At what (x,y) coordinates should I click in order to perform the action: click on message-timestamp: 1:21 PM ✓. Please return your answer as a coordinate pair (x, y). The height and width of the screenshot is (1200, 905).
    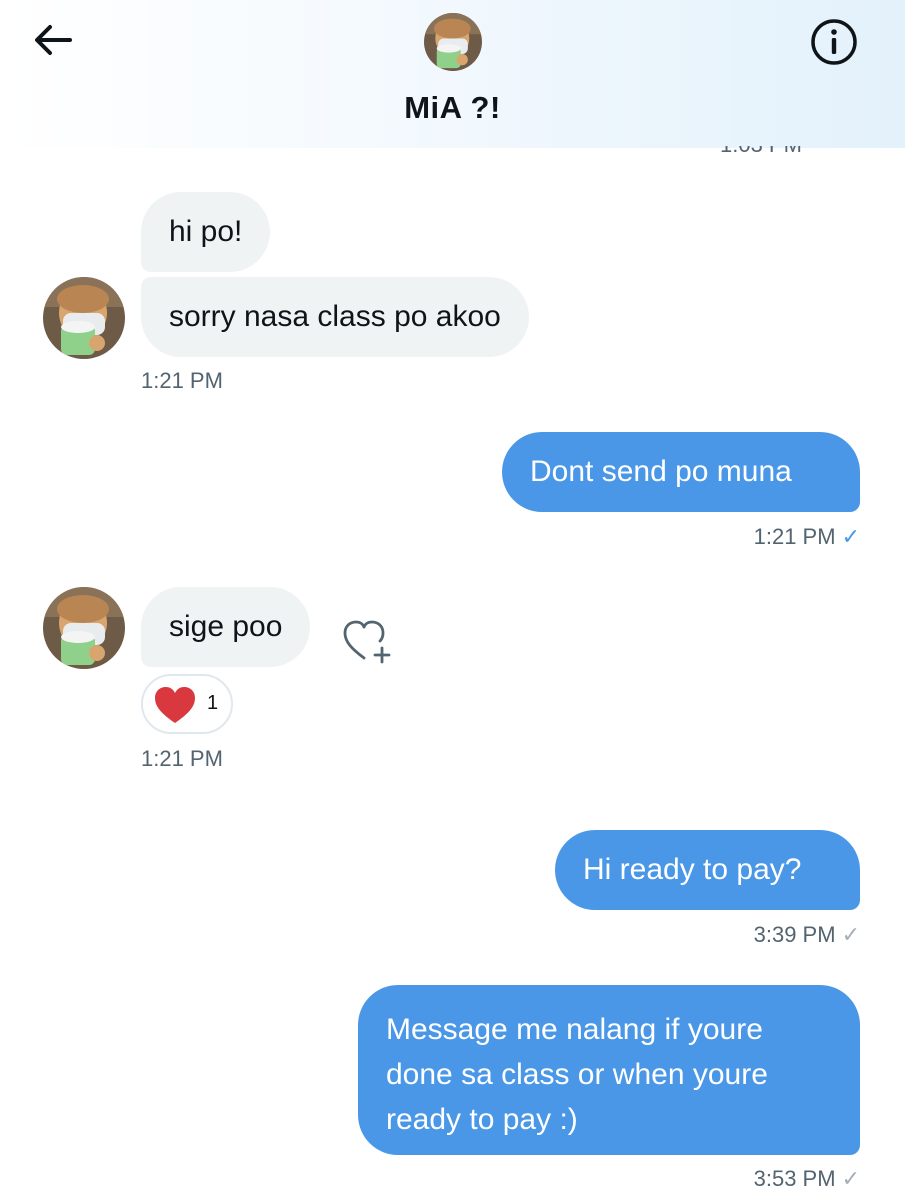
    Looking at the image, I should click on (780, 537).